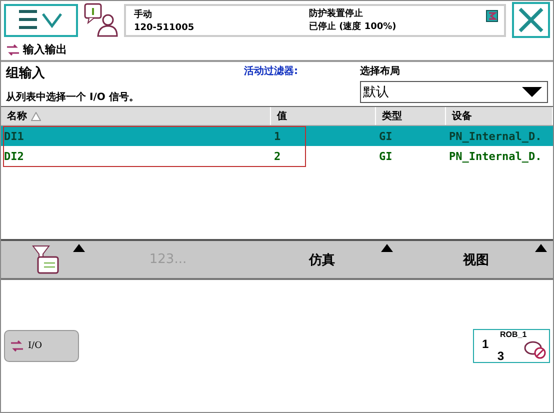  I want to click on table-row: DI2 2 GI PN_Internal_D., so click(277, 156).